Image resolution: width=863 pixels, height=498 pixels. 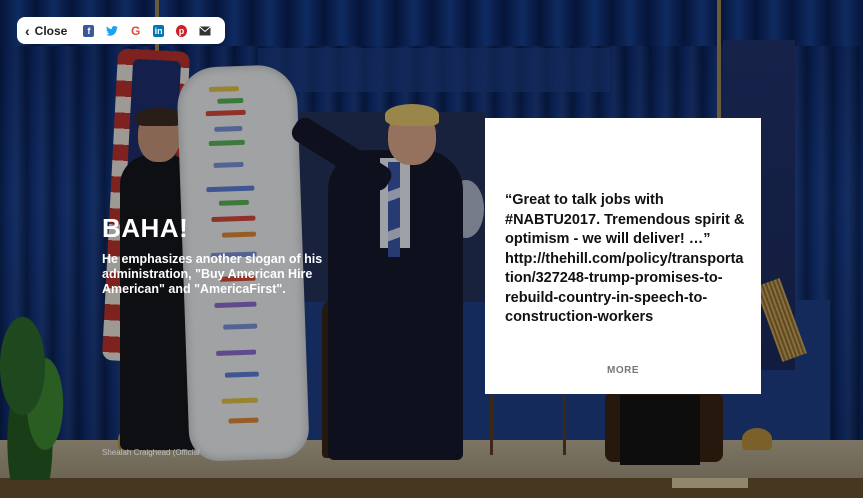 I want to click on close-label: Close, so click(x=51, y=30).